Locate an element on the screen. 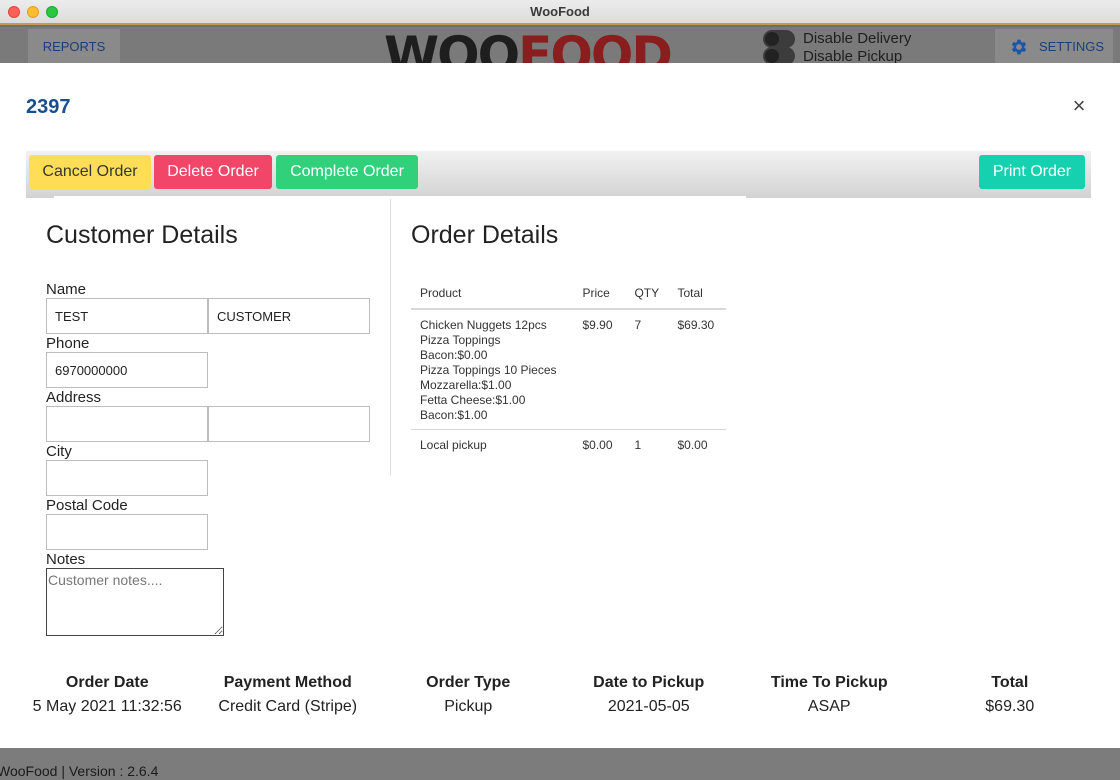 This screenshot has height=780, width=1120. city-label: City is located at coordinates (59, 451).